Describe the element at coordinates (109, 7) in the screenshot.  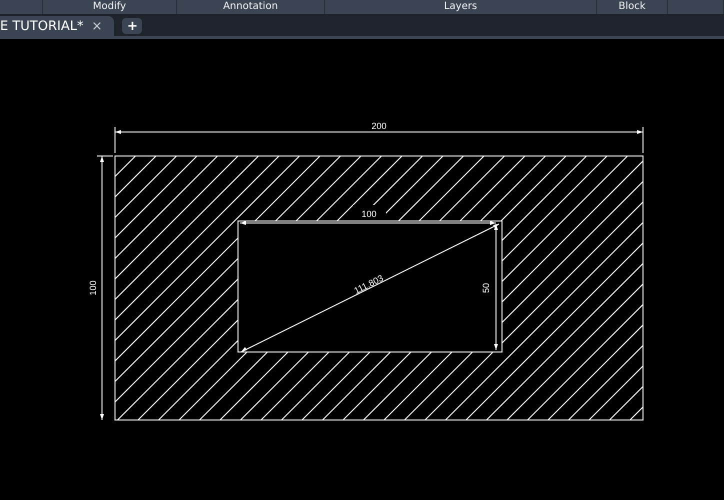
I see `ribbon-panel-title: Modify` at that location.